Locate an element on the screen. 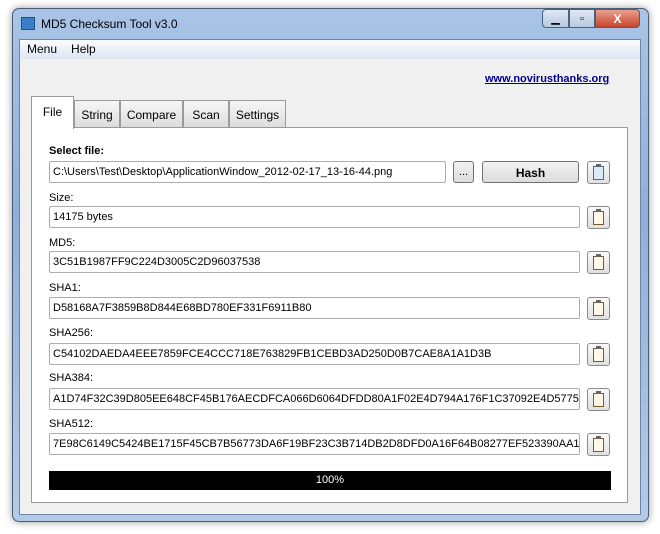 This screenshot has height=534, width=660. progress-bar: 100% is located at coordinates (330, 480).